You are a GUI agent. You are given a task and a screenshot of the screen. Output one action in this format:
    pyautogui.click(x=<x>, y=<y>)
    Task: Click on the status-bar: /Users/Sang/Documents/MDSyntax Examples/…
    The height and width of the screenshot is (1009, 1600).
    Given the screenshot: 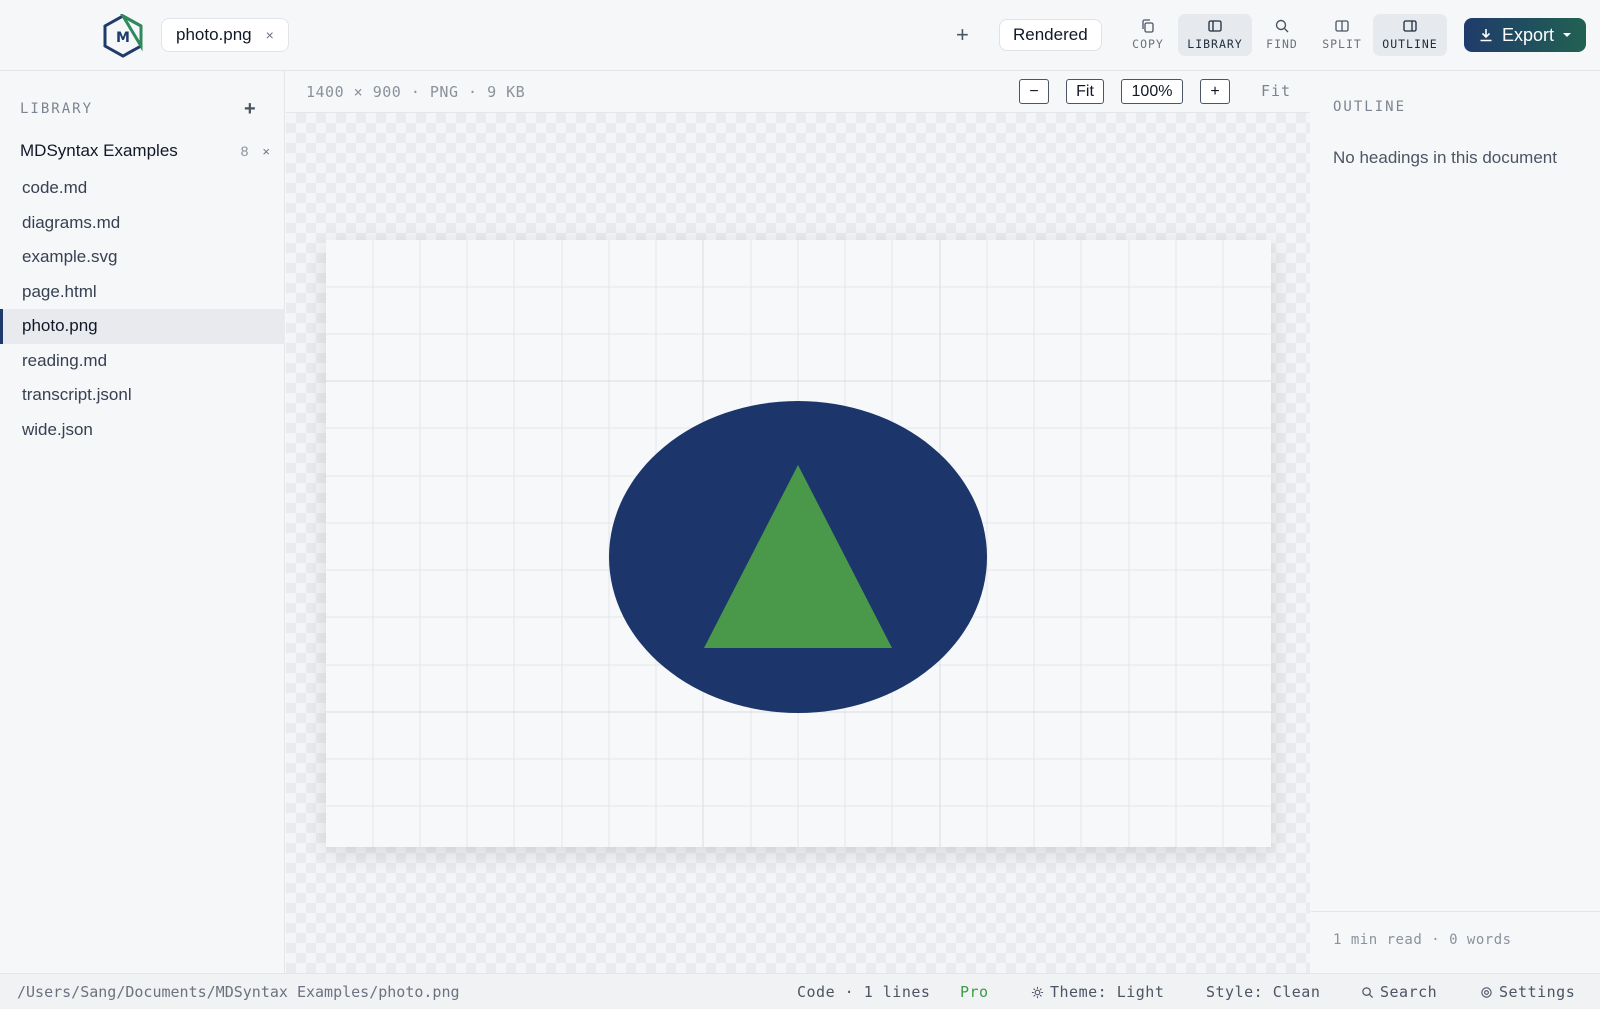 What is the action you would take?
    pyautogui.click(x=800, y=991)
    